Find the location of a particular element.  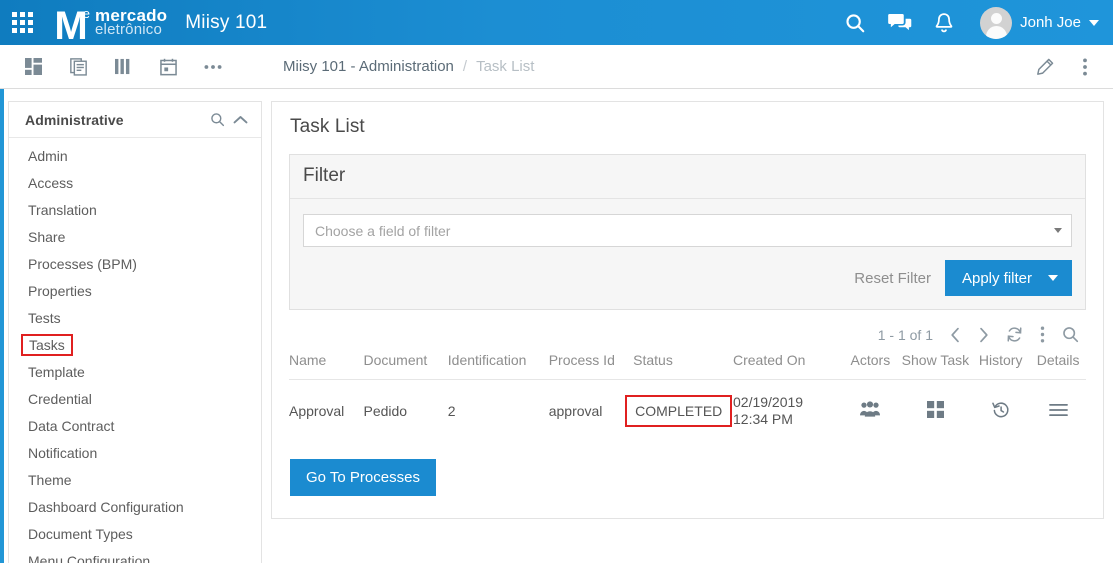

column-header-actors: Actors is located at coordinates (870, 366).